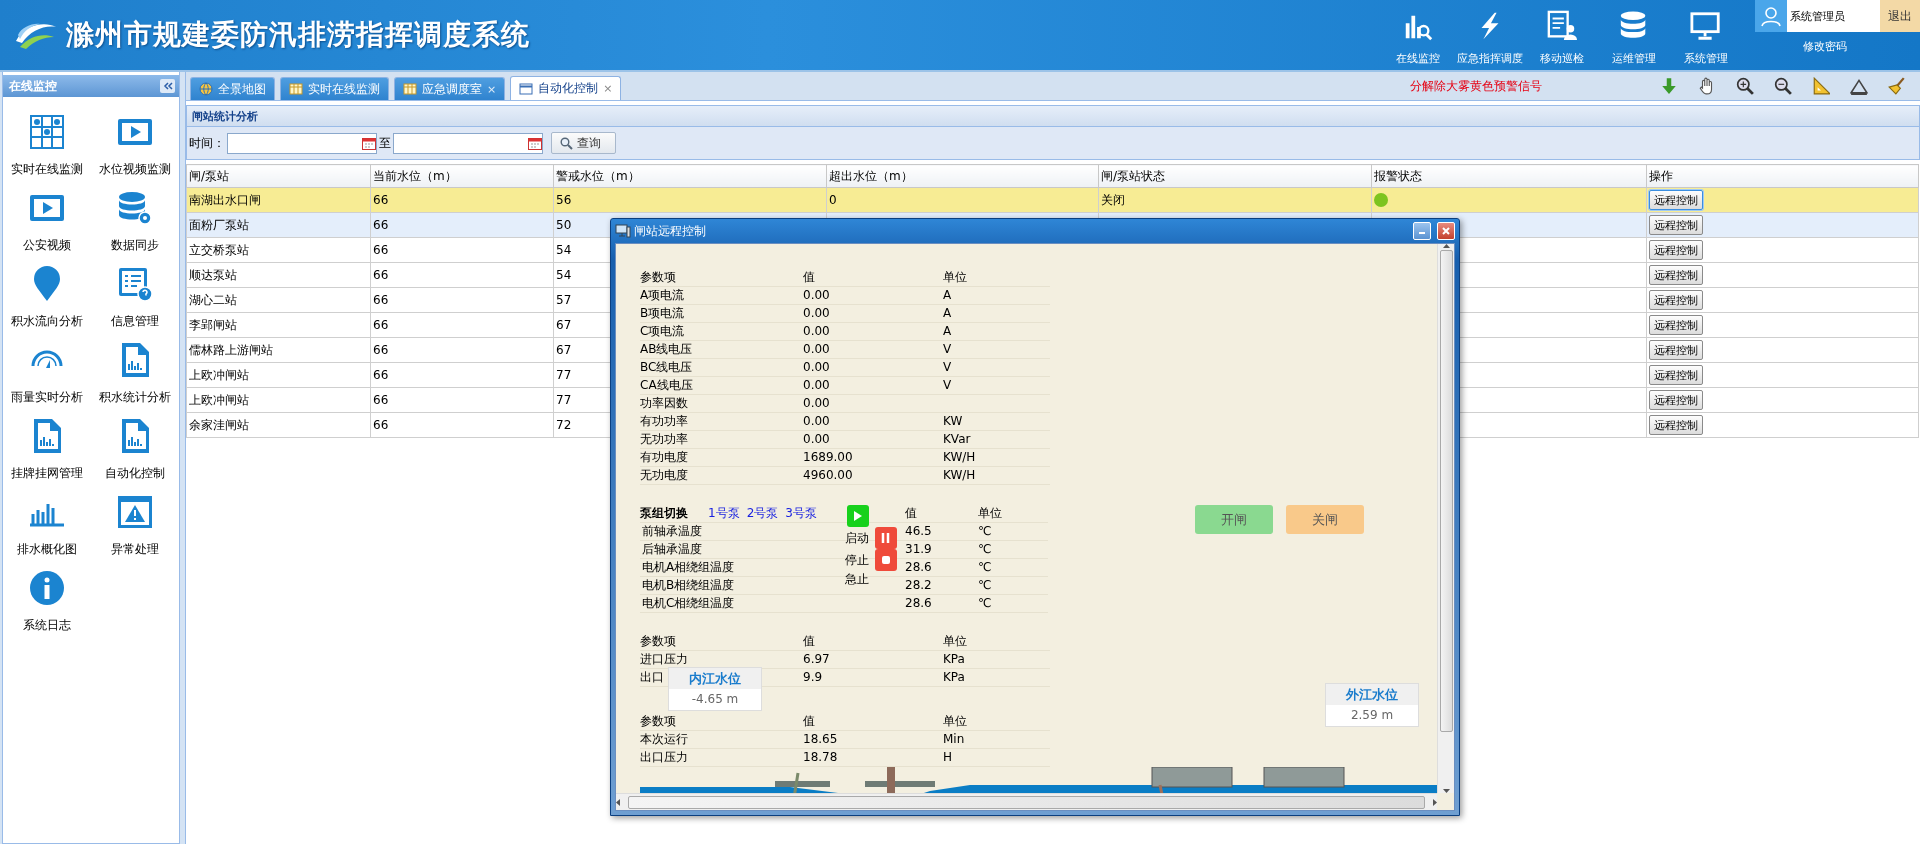 The width and height of the screenshot is (1920, 844). I want to click on table-cell: V, so click(996, 350).